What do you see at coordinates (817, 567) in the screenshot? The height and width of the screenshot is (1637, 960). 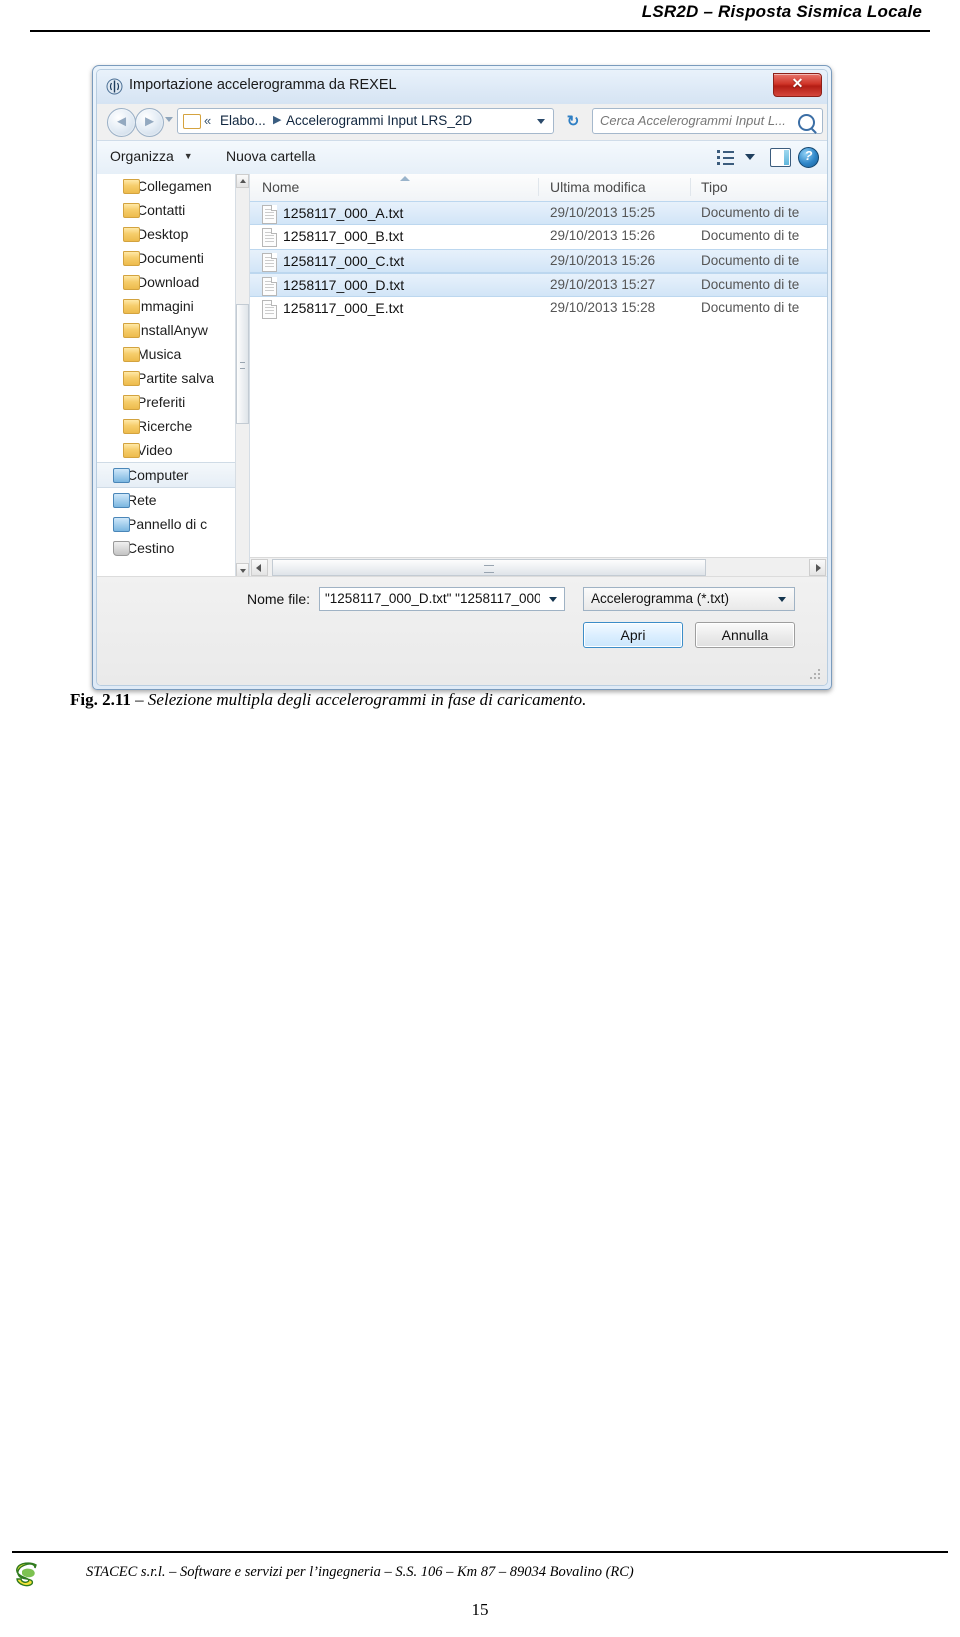 I see `scroll-right-icon` at bounding box center [817, 567].